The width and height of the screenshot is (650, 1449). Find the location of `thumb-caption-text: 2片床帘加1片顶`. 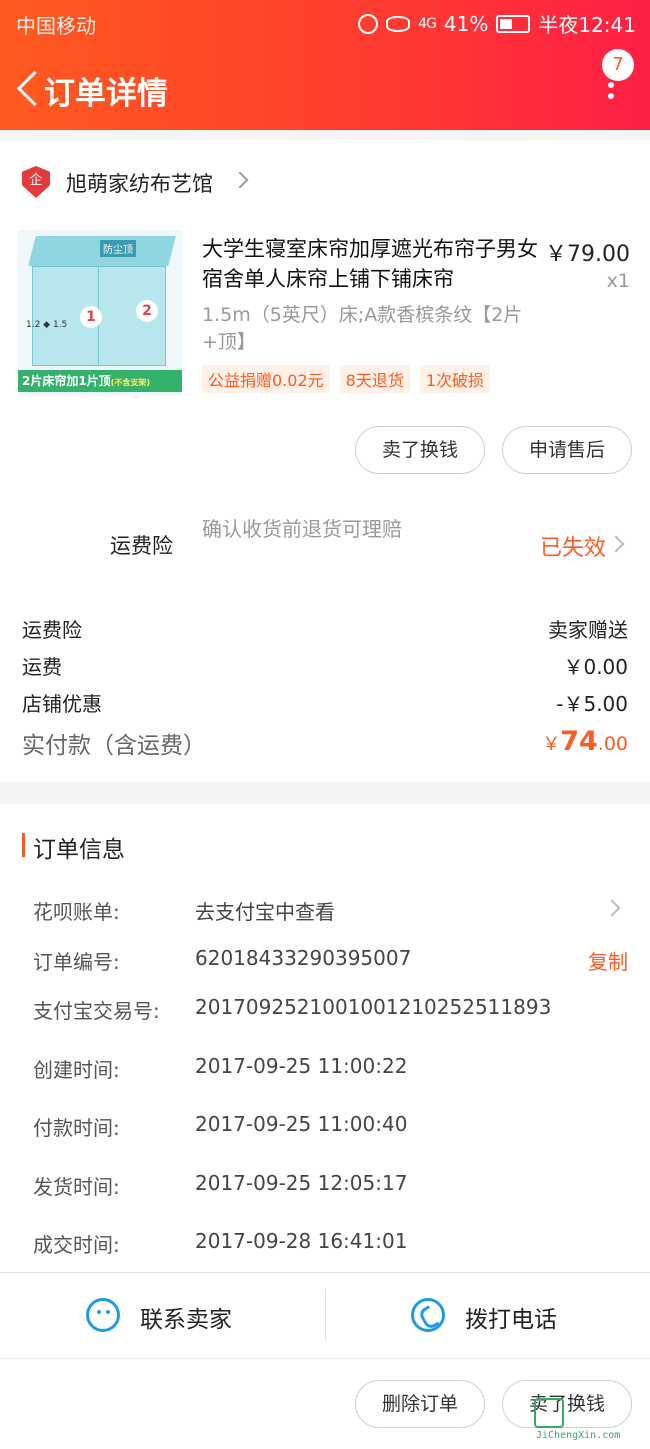

thumb-caption-text: 2片床帘加1片顶 is located at coordinates (66, 381).